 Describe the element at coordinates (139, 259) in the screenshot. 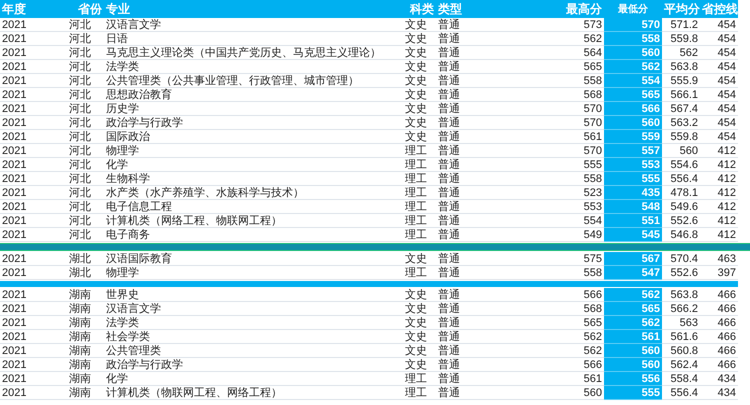

I see `table-cell-text: 汉语国际教育` at that location.